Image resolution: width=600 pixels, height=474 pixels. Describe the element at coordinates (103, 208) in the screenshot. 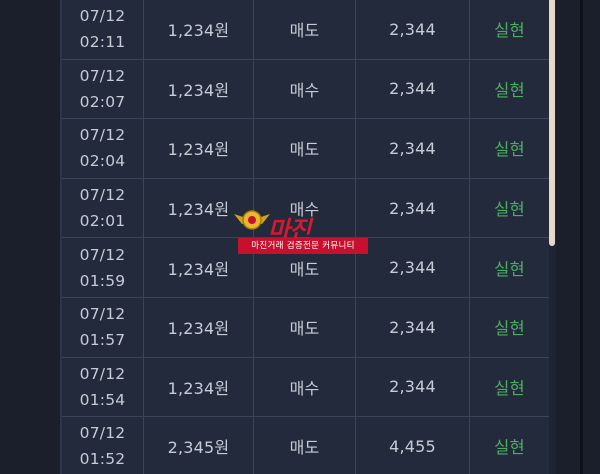

I see `time-cell: 07/12 02:01` at that location.